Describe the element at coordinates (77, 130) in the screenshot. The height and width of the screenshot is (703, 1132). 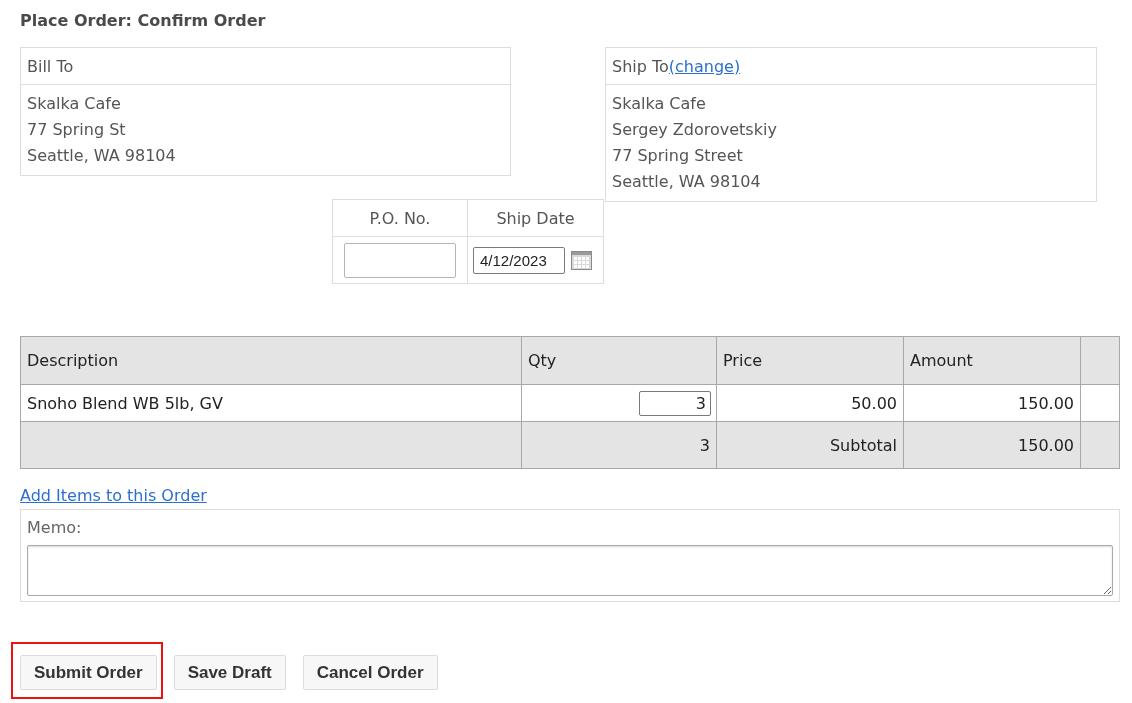
I see `address-line: 77 Spring St` at that location.